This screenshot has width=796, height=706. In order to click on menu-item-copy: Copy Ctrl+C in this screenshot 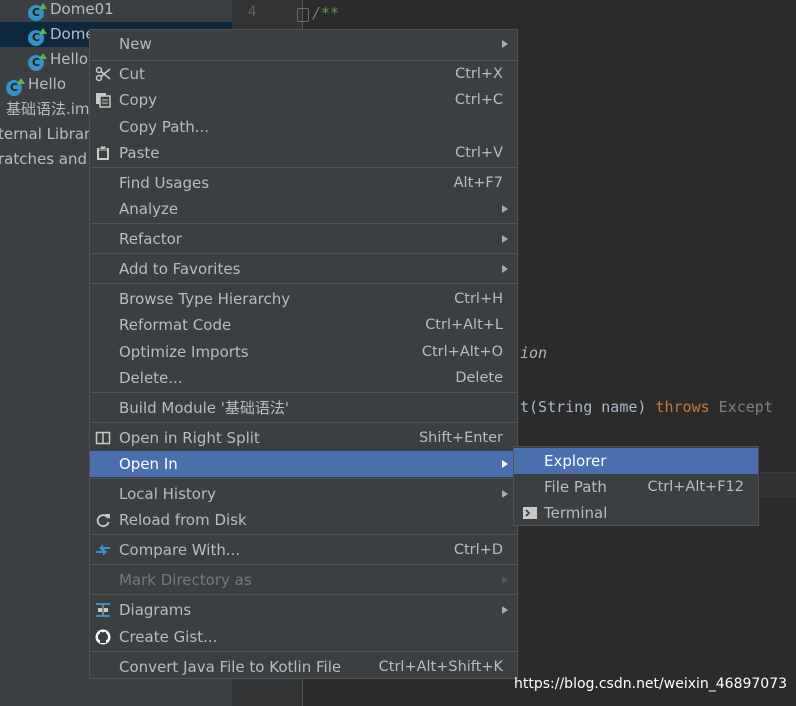, I will do `click(303, 100)`.